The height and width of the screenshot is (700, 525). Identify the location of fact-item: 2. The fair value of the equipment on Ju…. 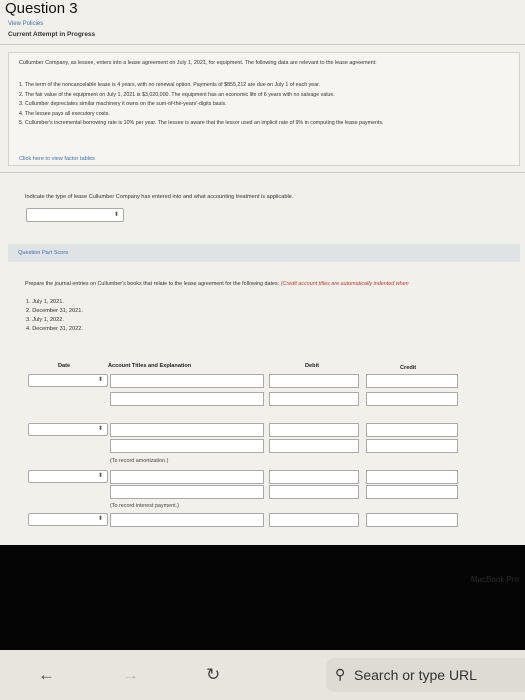
(177, 94).